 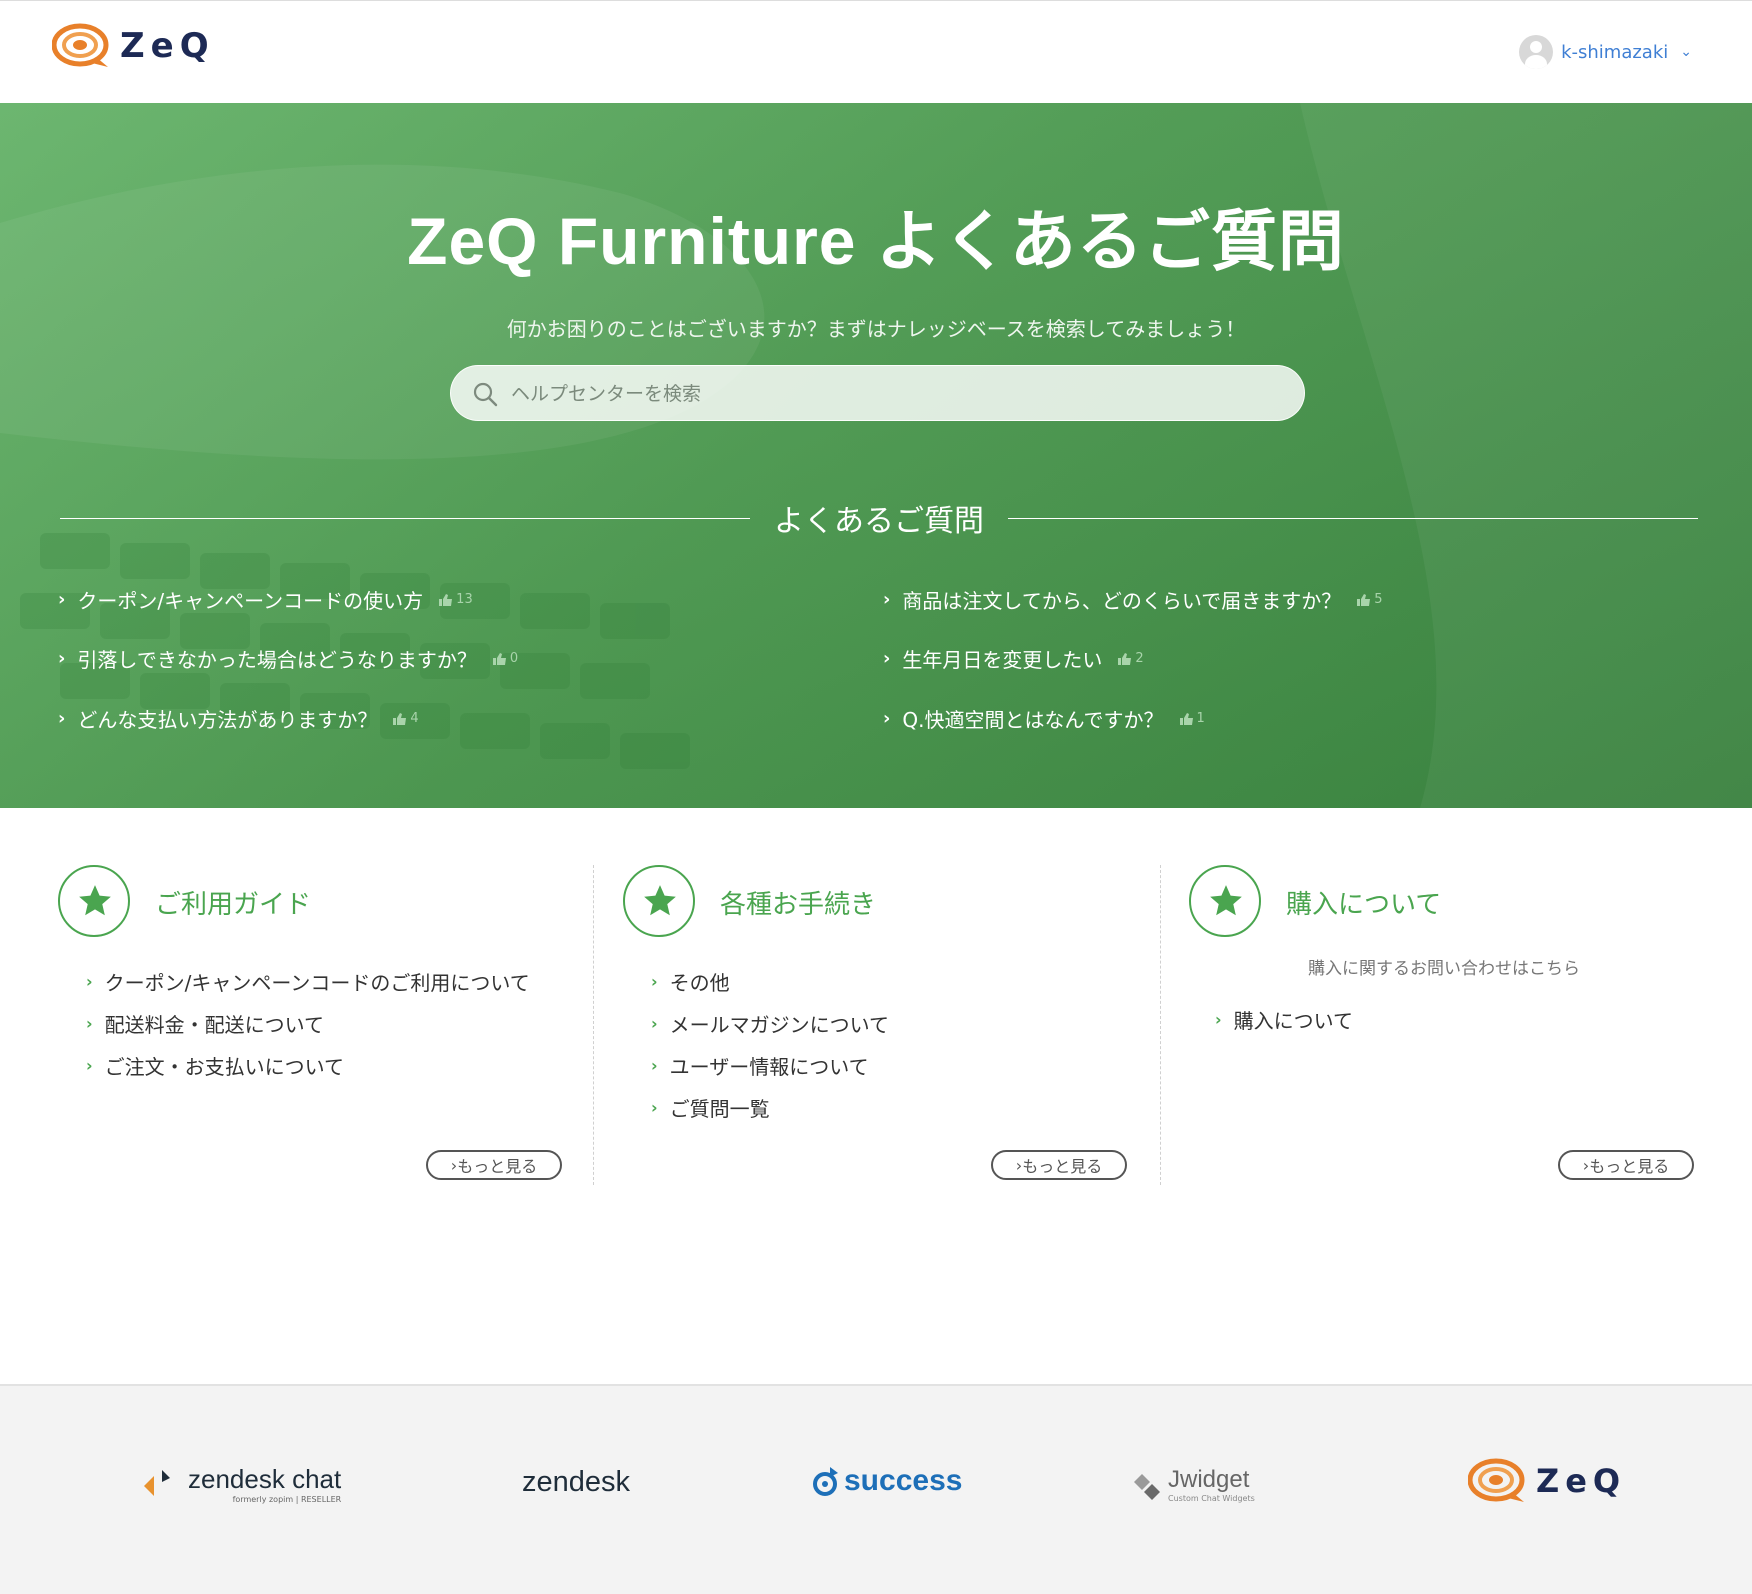 I want to click on vote-number: 2, so click(x=1139, y=658).